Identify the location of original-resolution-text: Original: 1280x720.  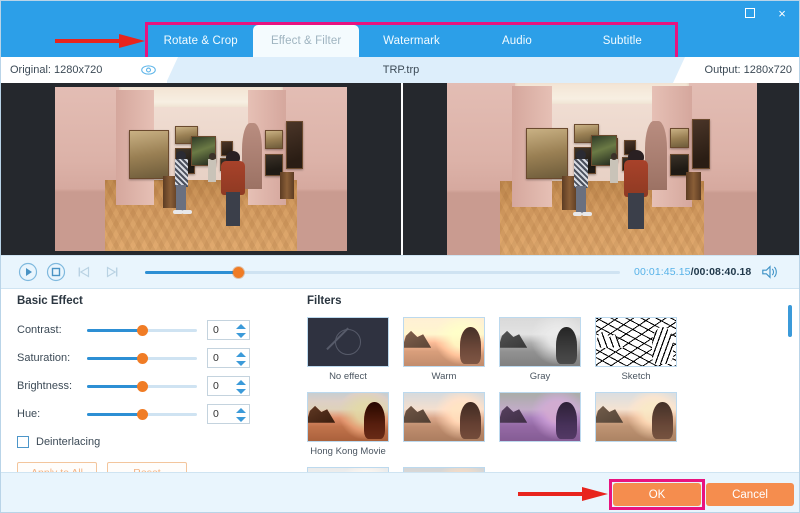
(56, 70).